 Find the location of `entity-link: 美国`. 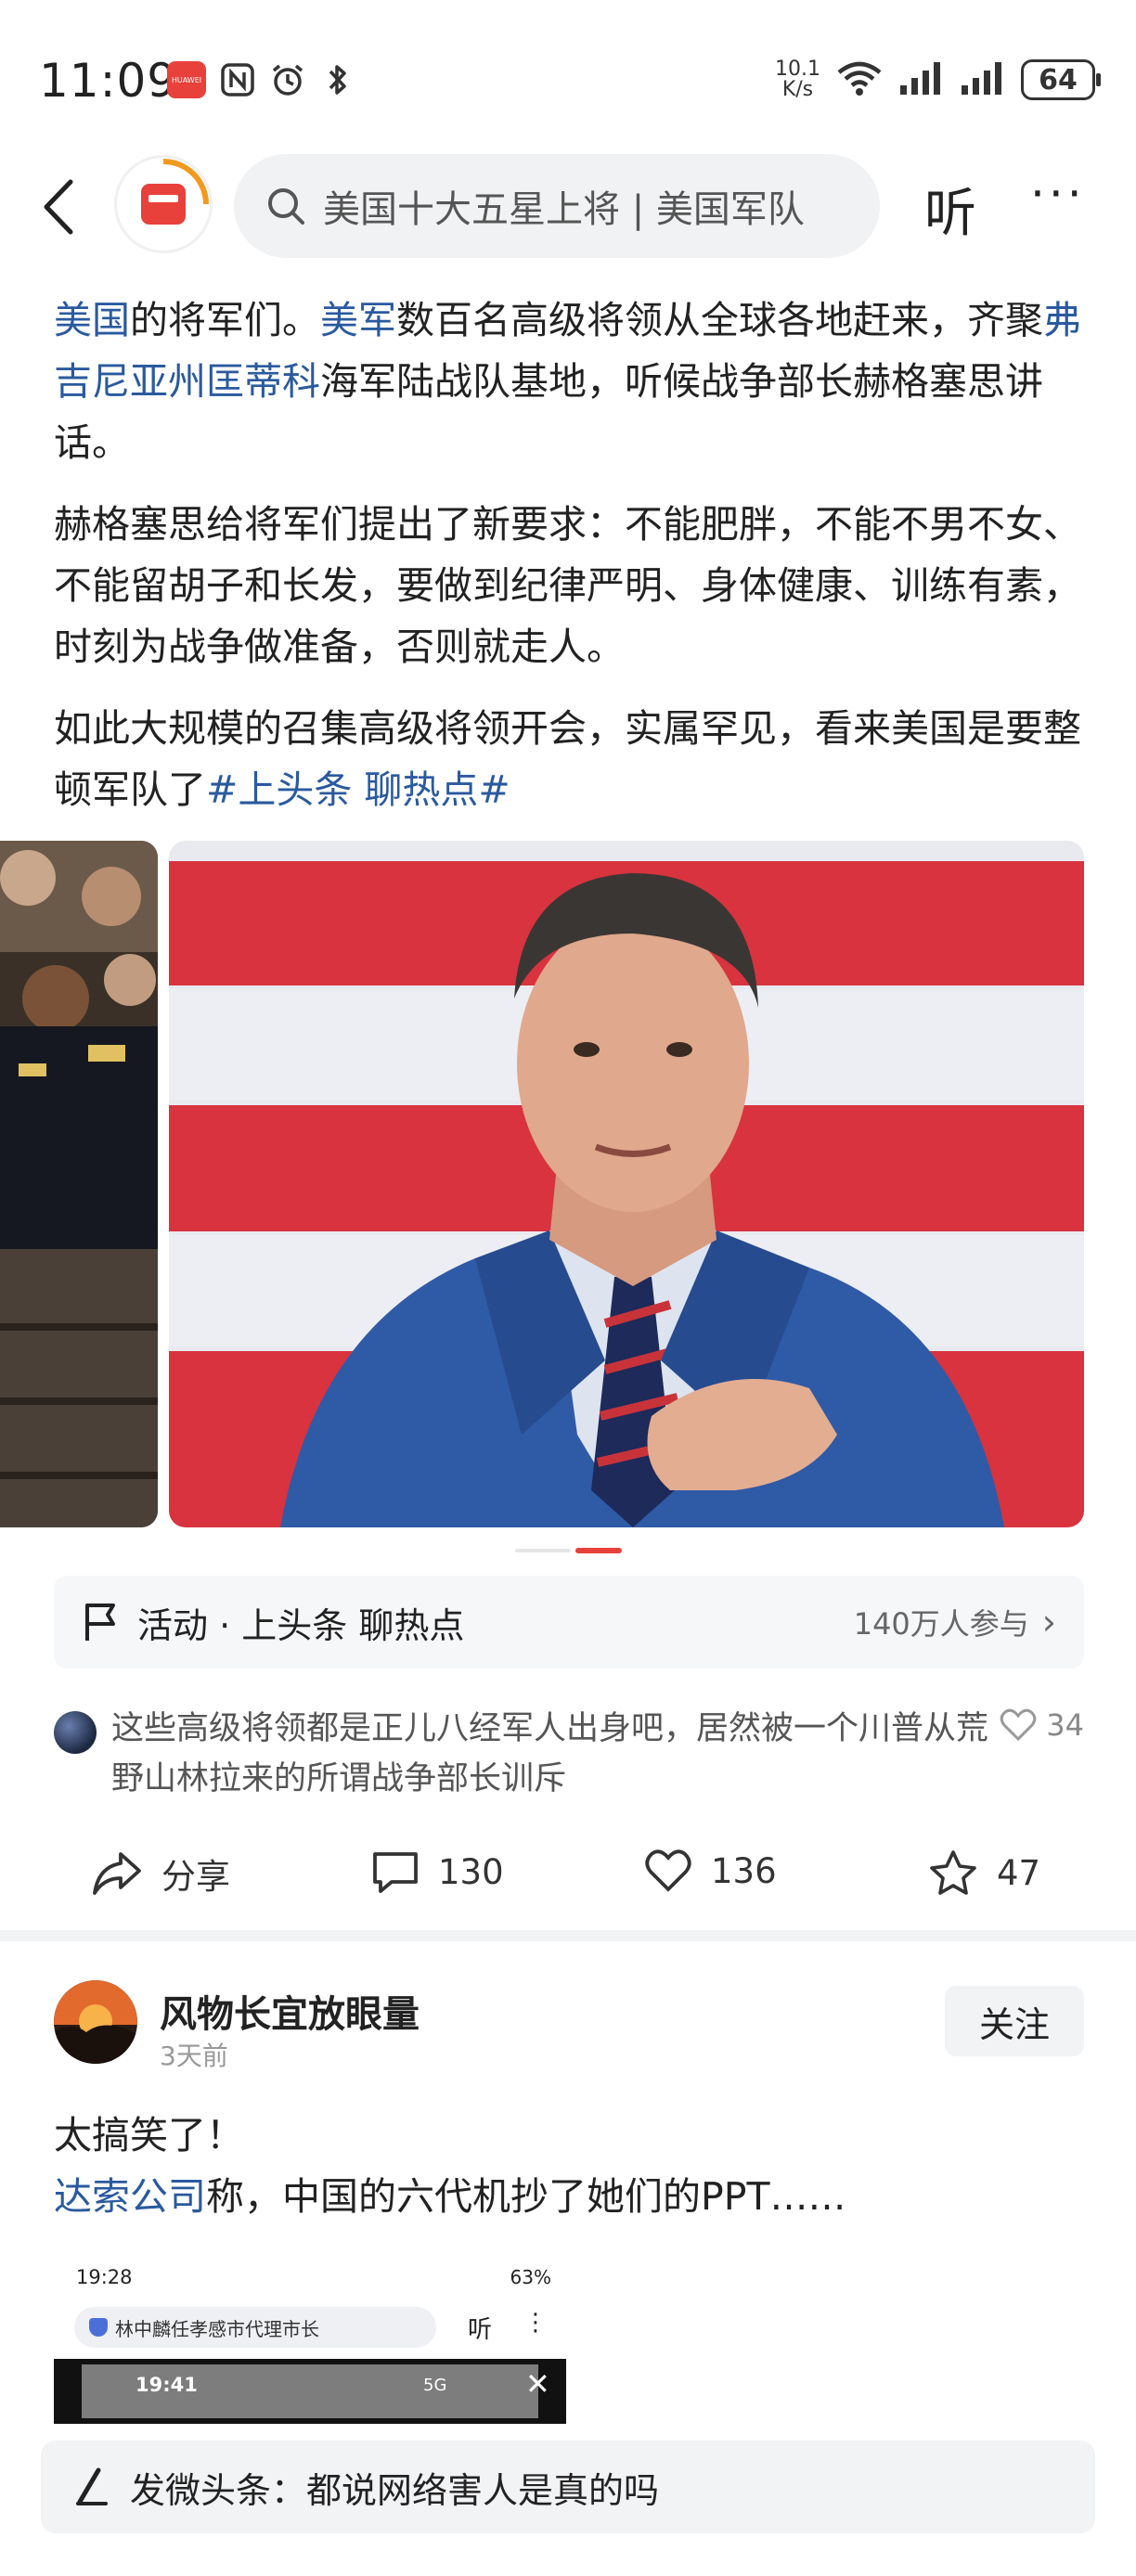

entity-link: 美国 is located at coordinates (92, 320).